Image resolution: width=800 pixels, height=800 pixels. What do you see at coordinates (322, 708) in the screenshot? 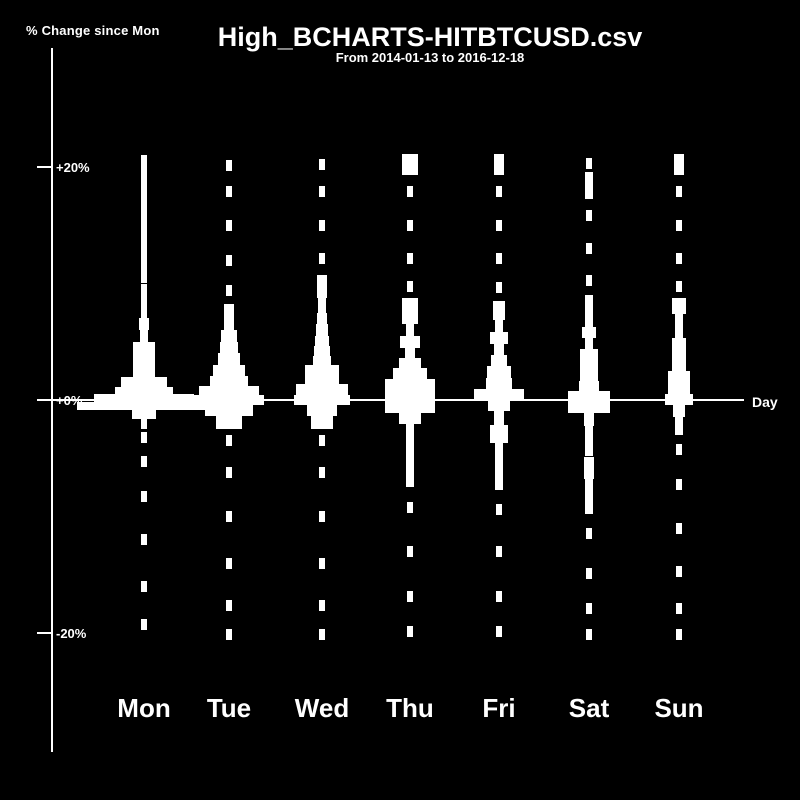
I see `x-tick-label-wed: Wed` at bounding box center [322, 708].